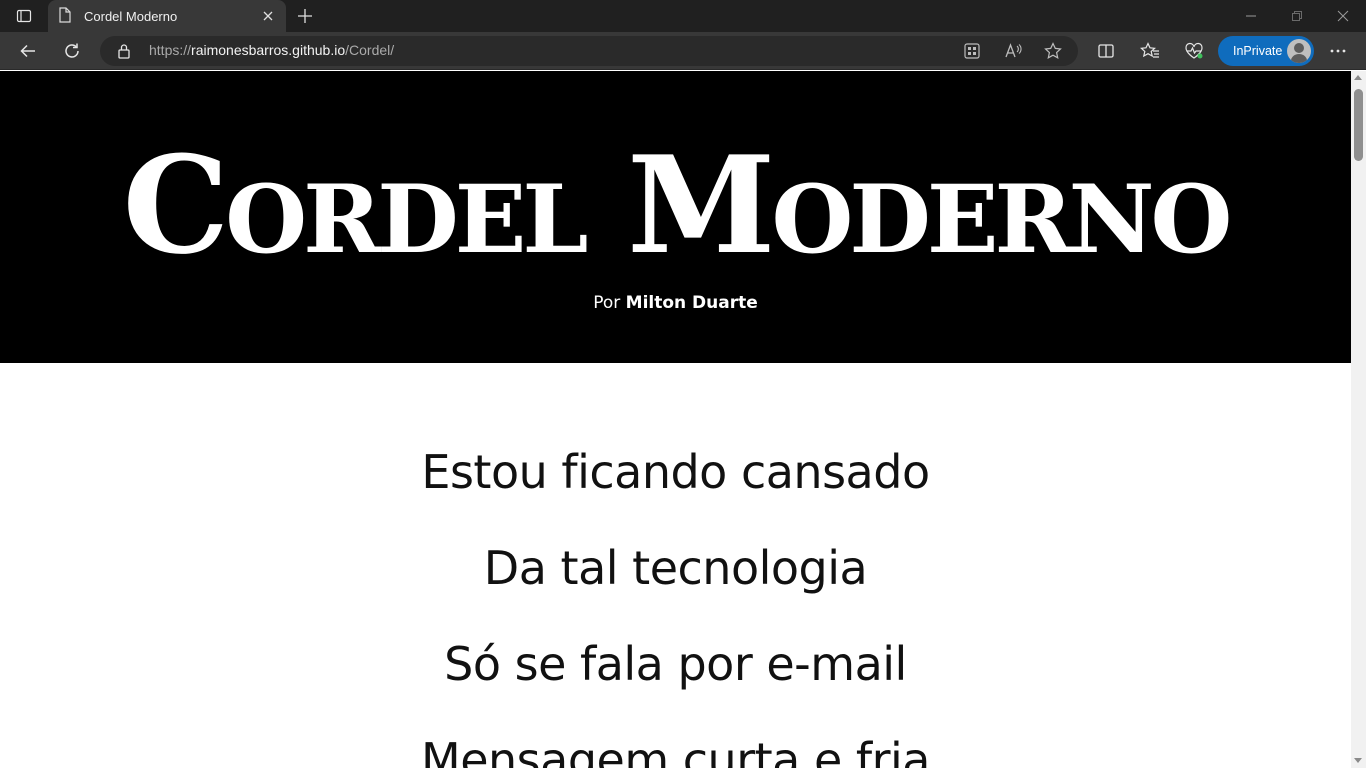  I want to click on scroll-up-icon, so click(1358, 77).